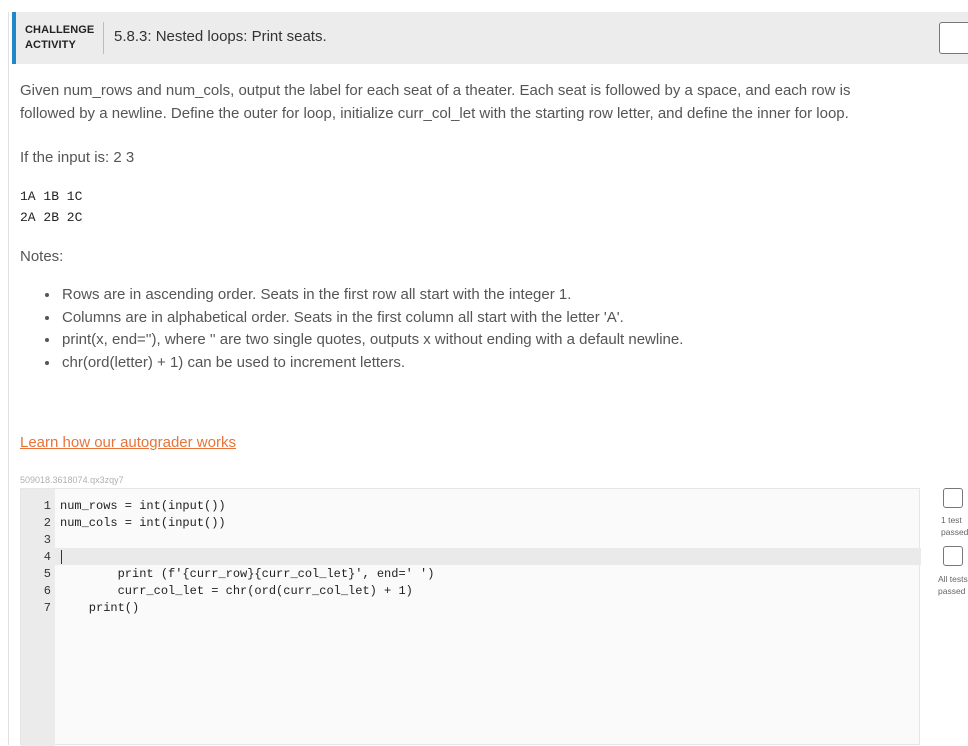 Image resolution: width=968 pixels, height=746 pixels. Describe the element at coordinates (143, 506) in the screenshot. I see `code-line: num_rows = int(input())` at that location.